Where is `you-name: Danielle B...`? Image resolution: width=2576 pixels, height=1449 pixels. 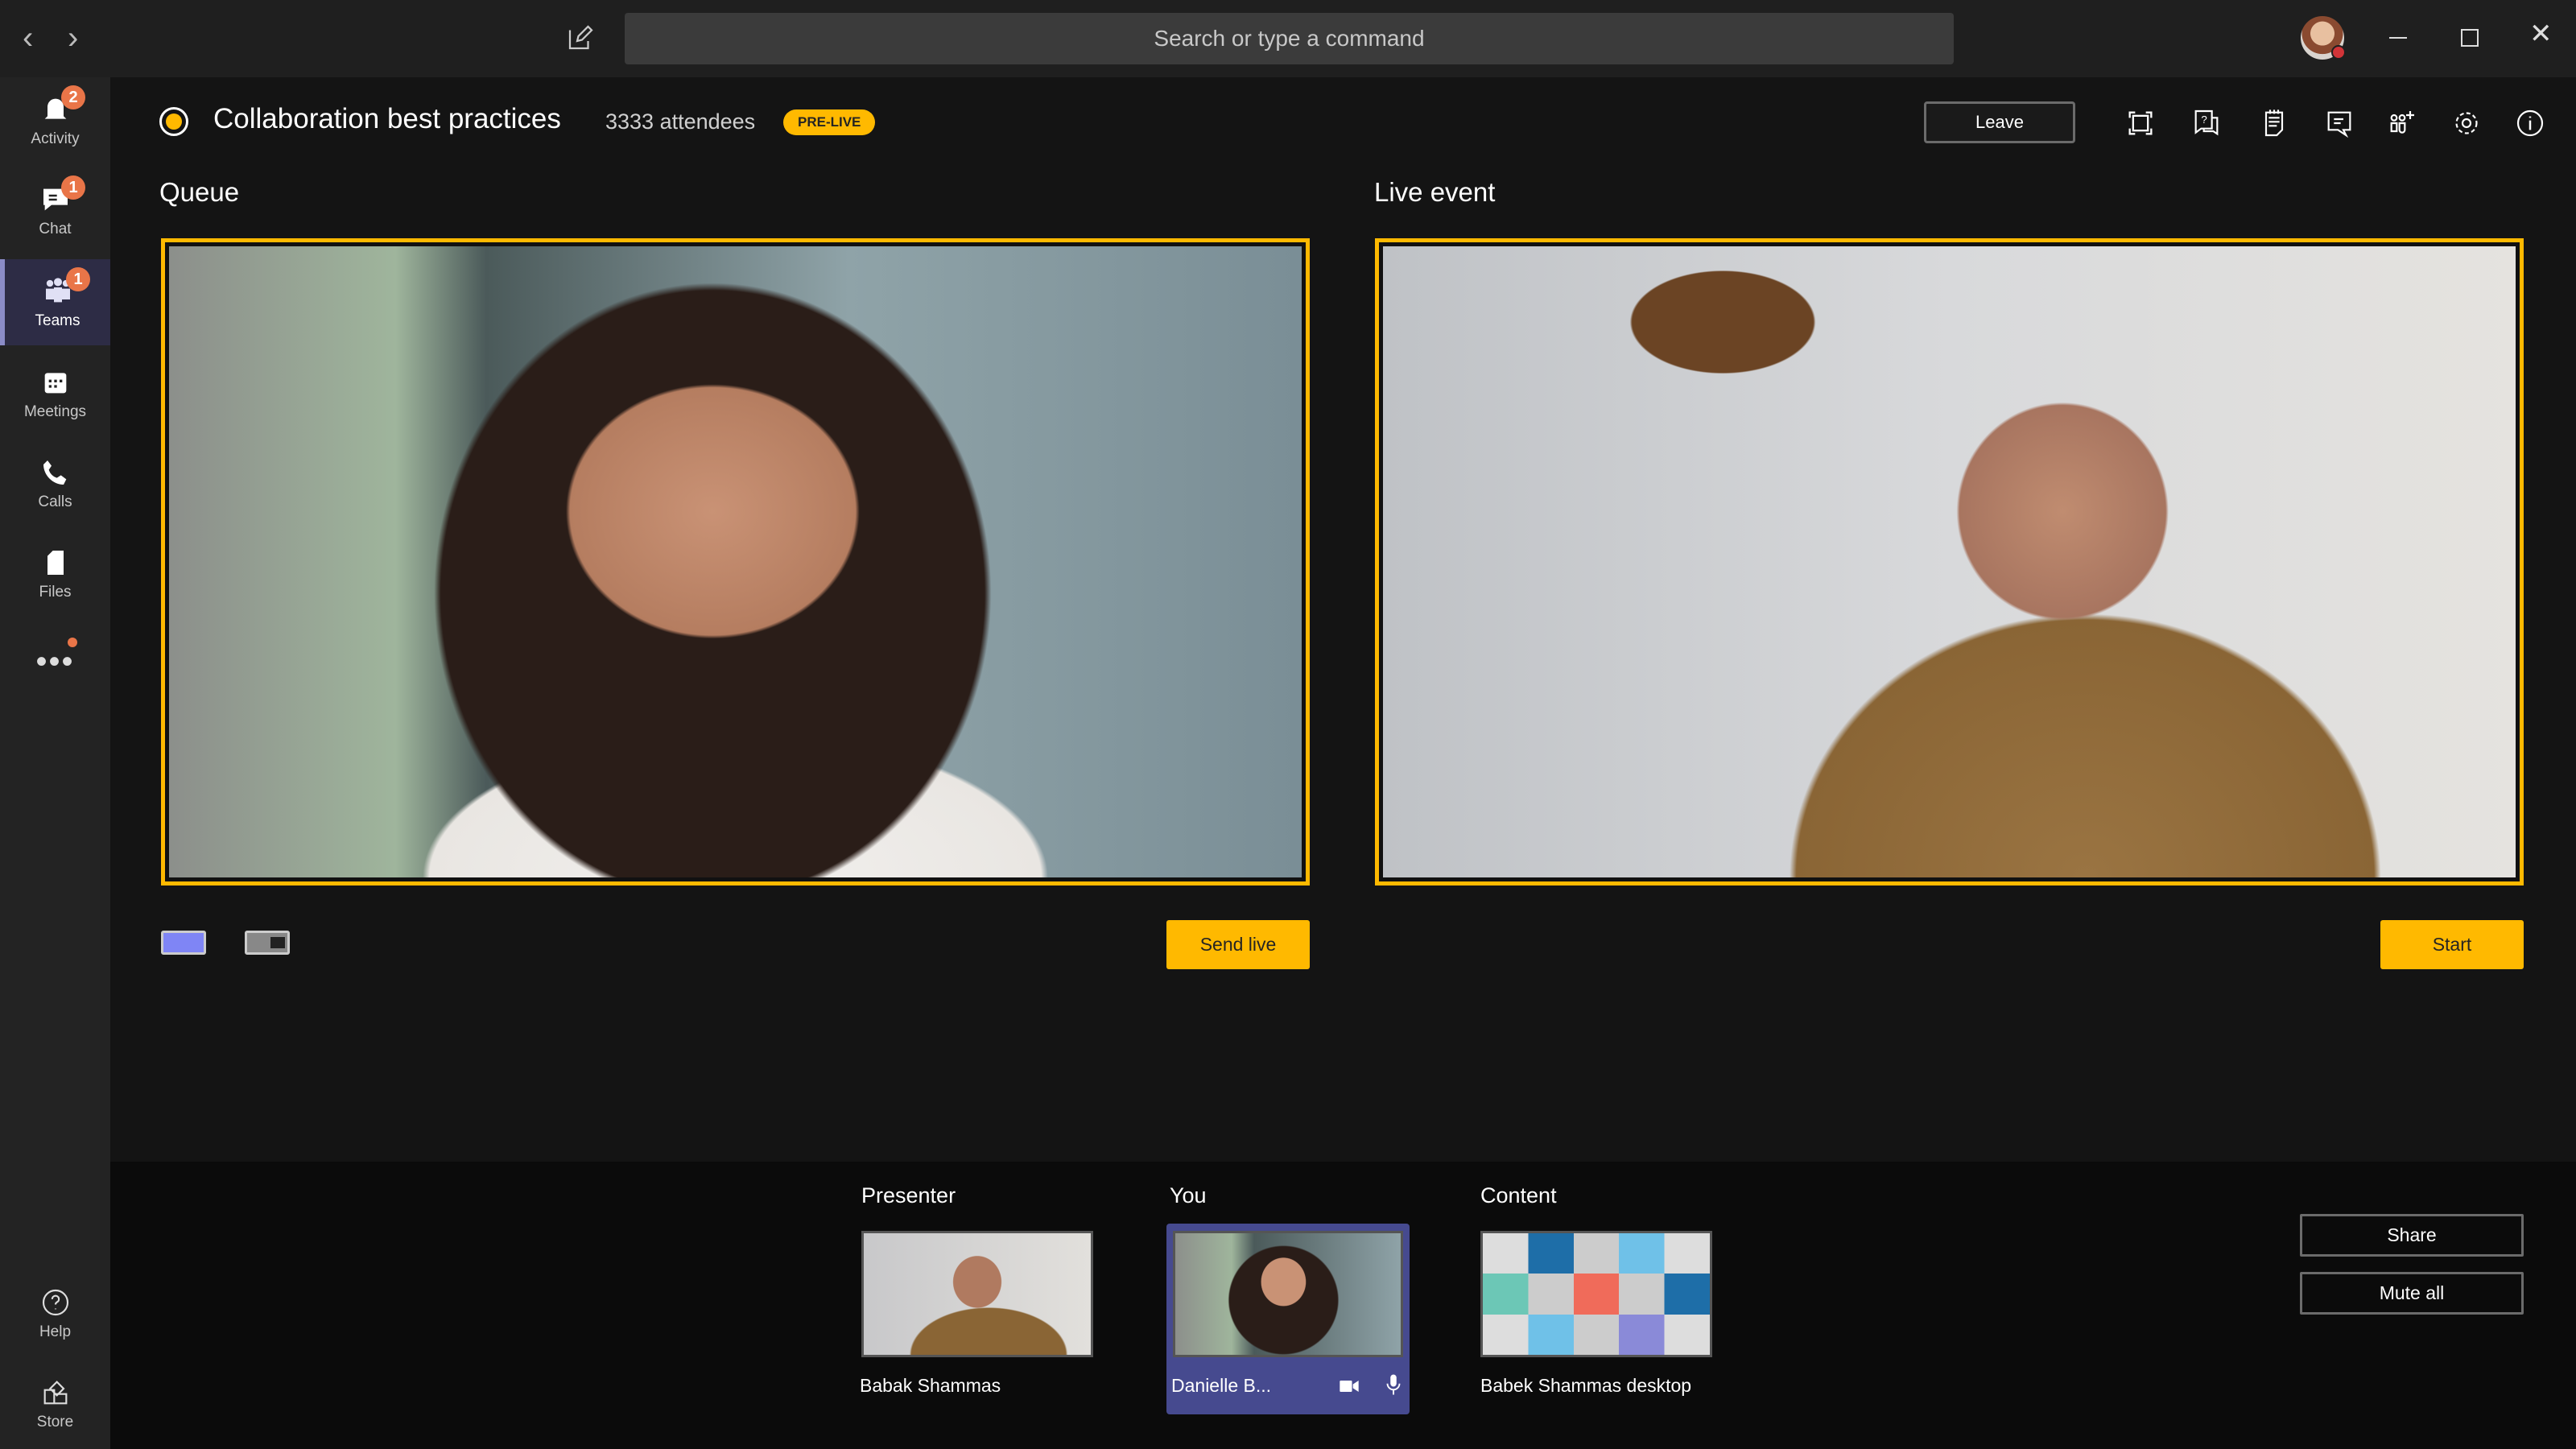 you-name: Danielle B... is located at coordinates (1221, 1385).